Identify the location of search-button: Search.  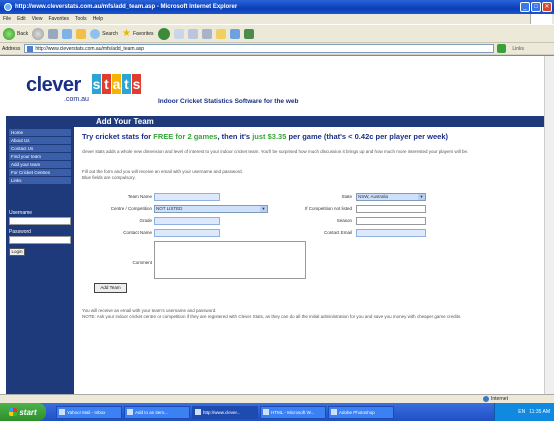
(104, 33).